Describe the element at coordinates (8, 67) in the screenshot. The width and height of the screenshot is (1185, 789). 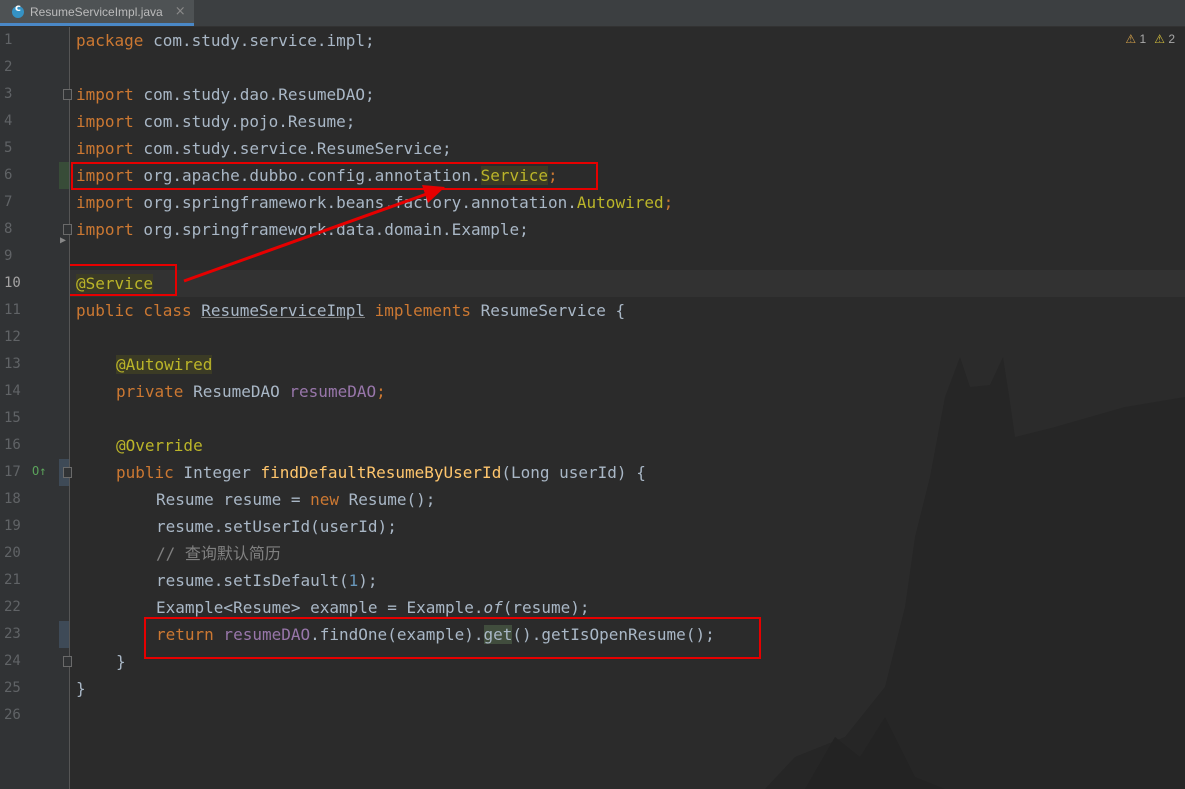
I see `line-number: 2` at that location.